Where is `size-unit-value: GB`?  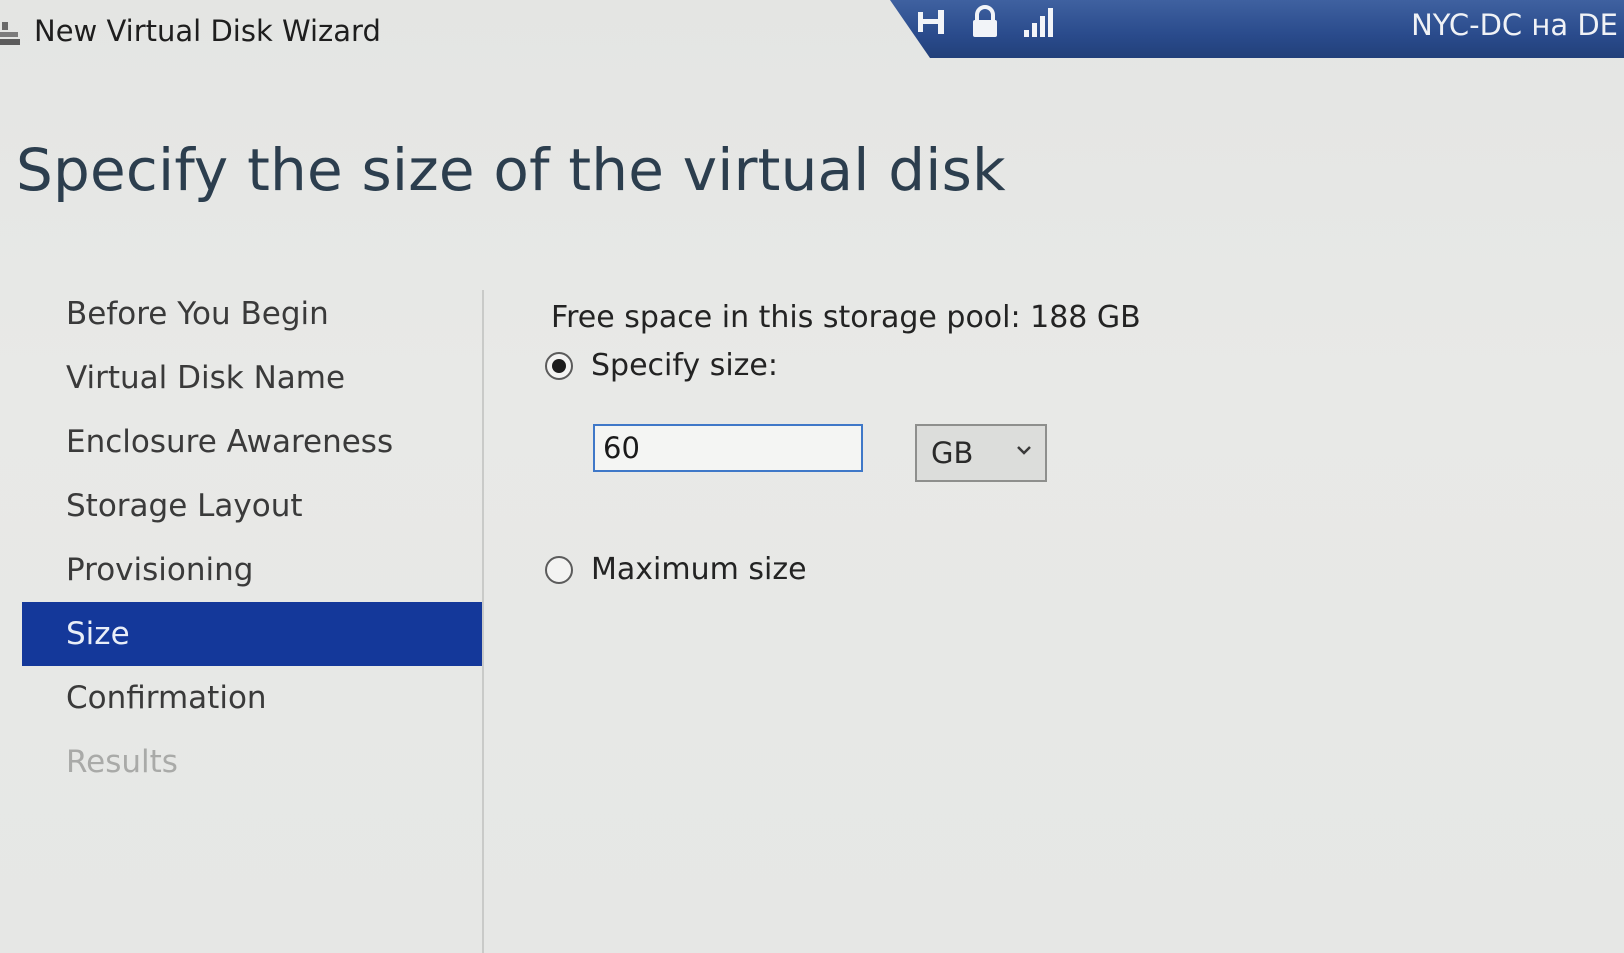 size-unit-value: GB is located at coordinates (952, 453).